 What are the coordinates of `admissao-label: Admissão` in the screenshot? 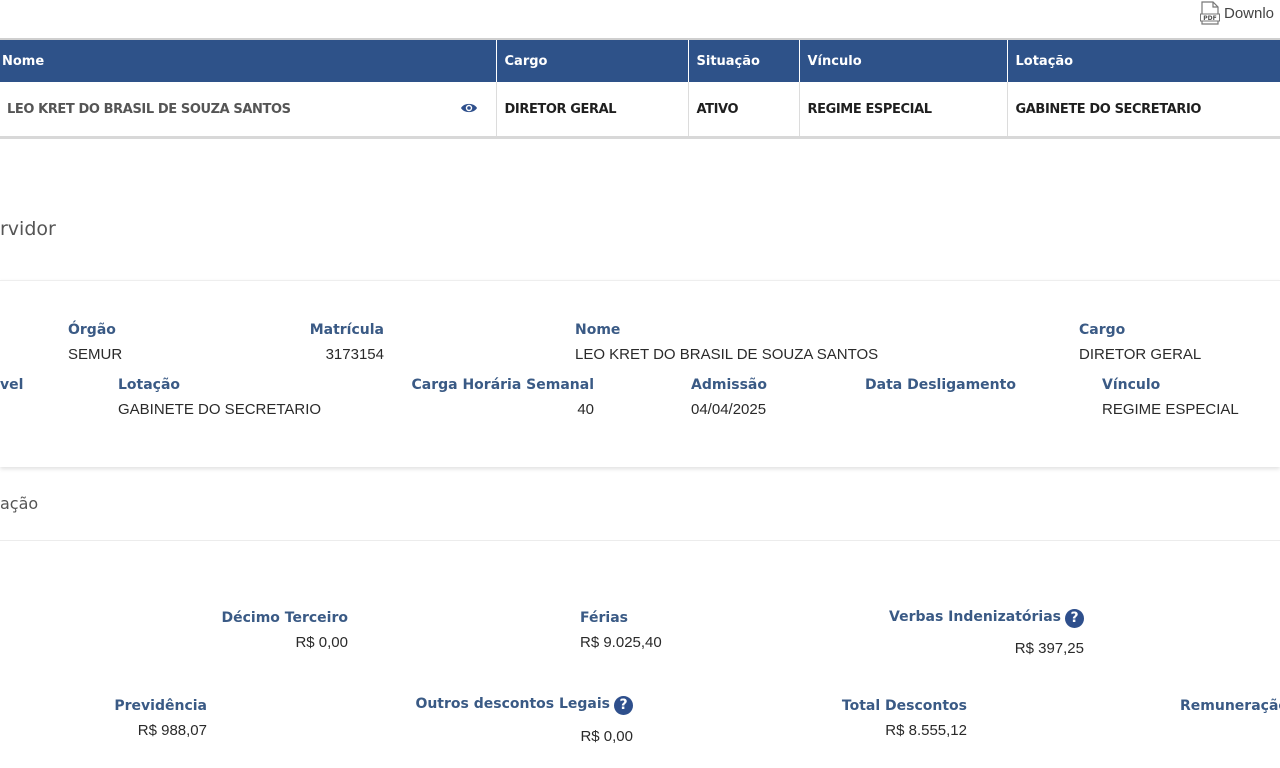 It's located at (729, 385).